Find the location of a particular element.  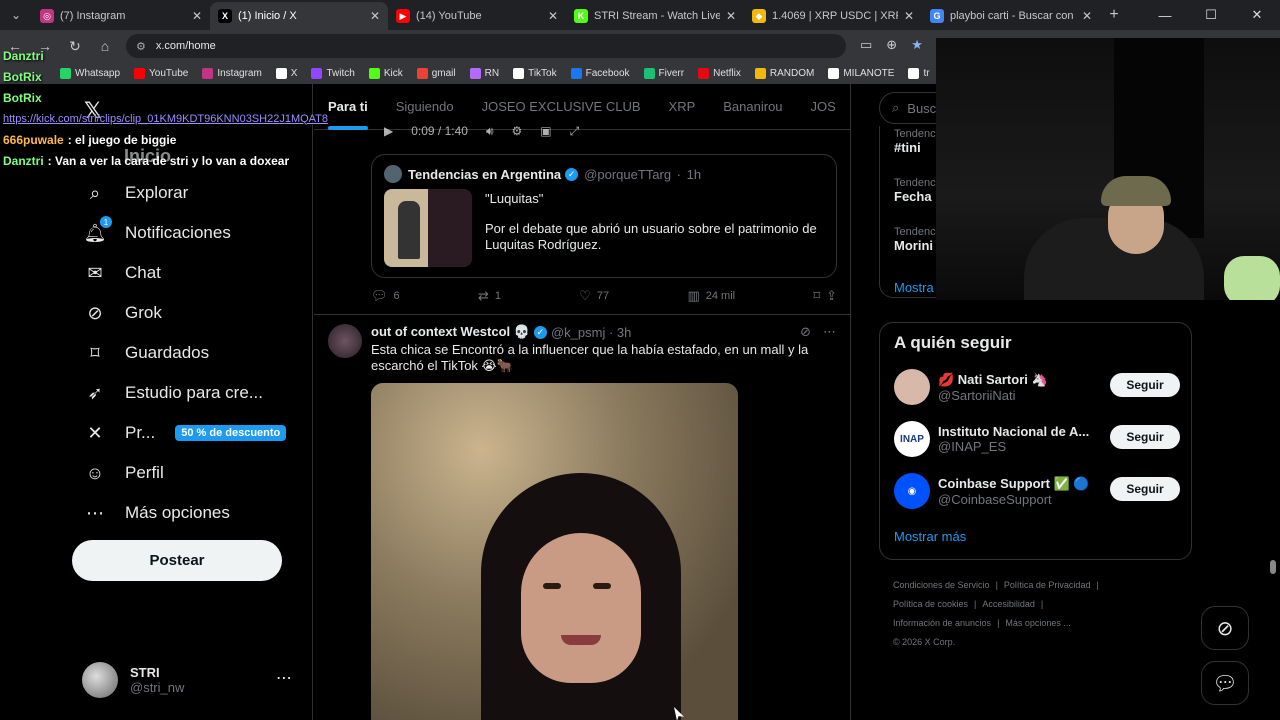

bookmark-item: Fiverr is located at coordinates (663, 73).